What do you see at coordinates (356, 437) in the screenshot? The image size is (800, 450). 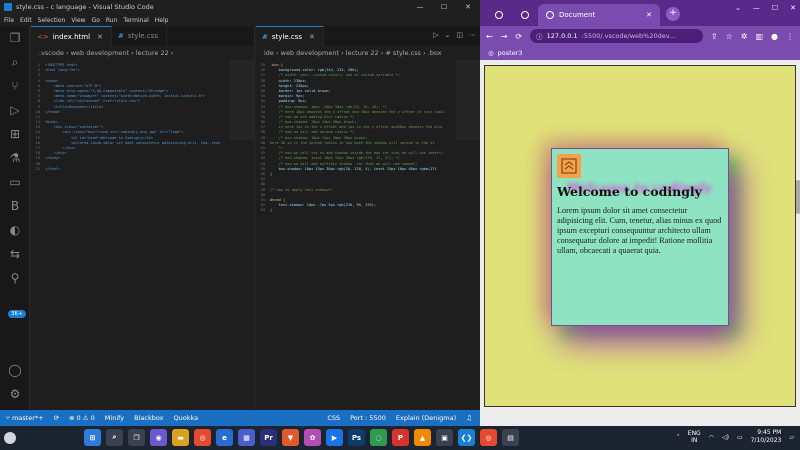 I see `photoshop-icon: Ps` at bounding box center [356, 437].